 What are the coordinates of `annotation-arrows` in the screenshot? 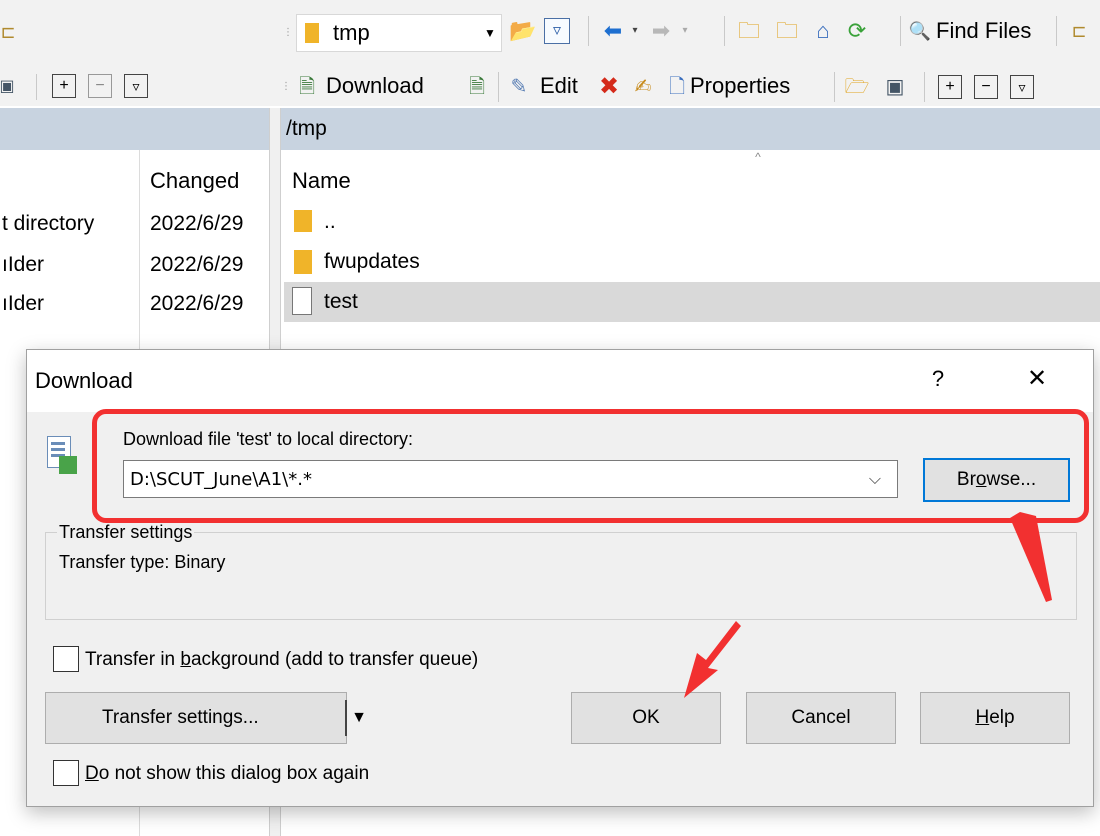 It's located at (868, 605).